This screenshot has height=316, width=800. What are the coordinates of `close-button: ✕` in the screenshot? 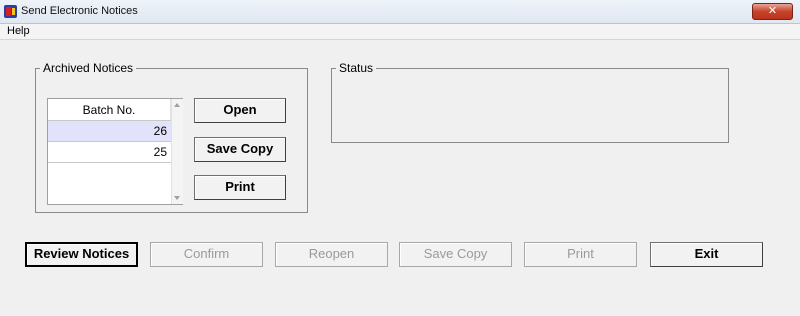 It's located at (772, 11).